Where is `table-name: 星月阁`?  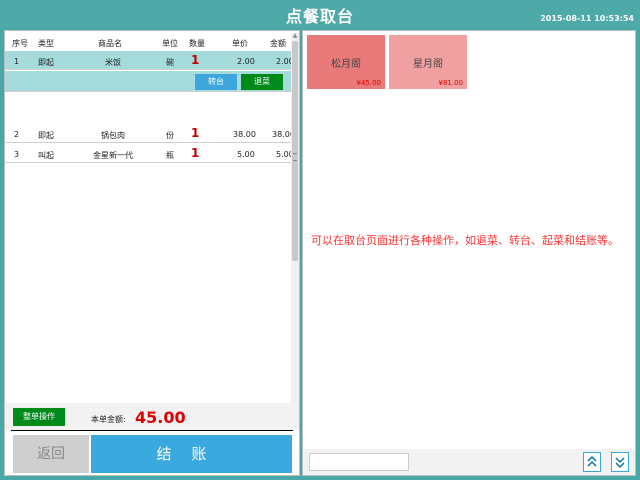
table-name: 星月阁 is located at coordinates (428, 64).